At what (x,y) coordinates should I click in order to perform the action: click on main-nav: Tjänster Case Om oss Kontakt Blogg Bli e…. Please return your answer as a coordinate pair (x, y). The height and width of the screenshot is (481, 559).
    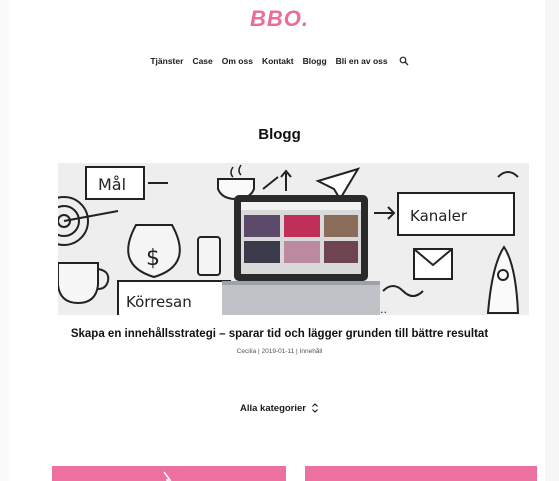
    Looking at the image, I should click on (279, 61).